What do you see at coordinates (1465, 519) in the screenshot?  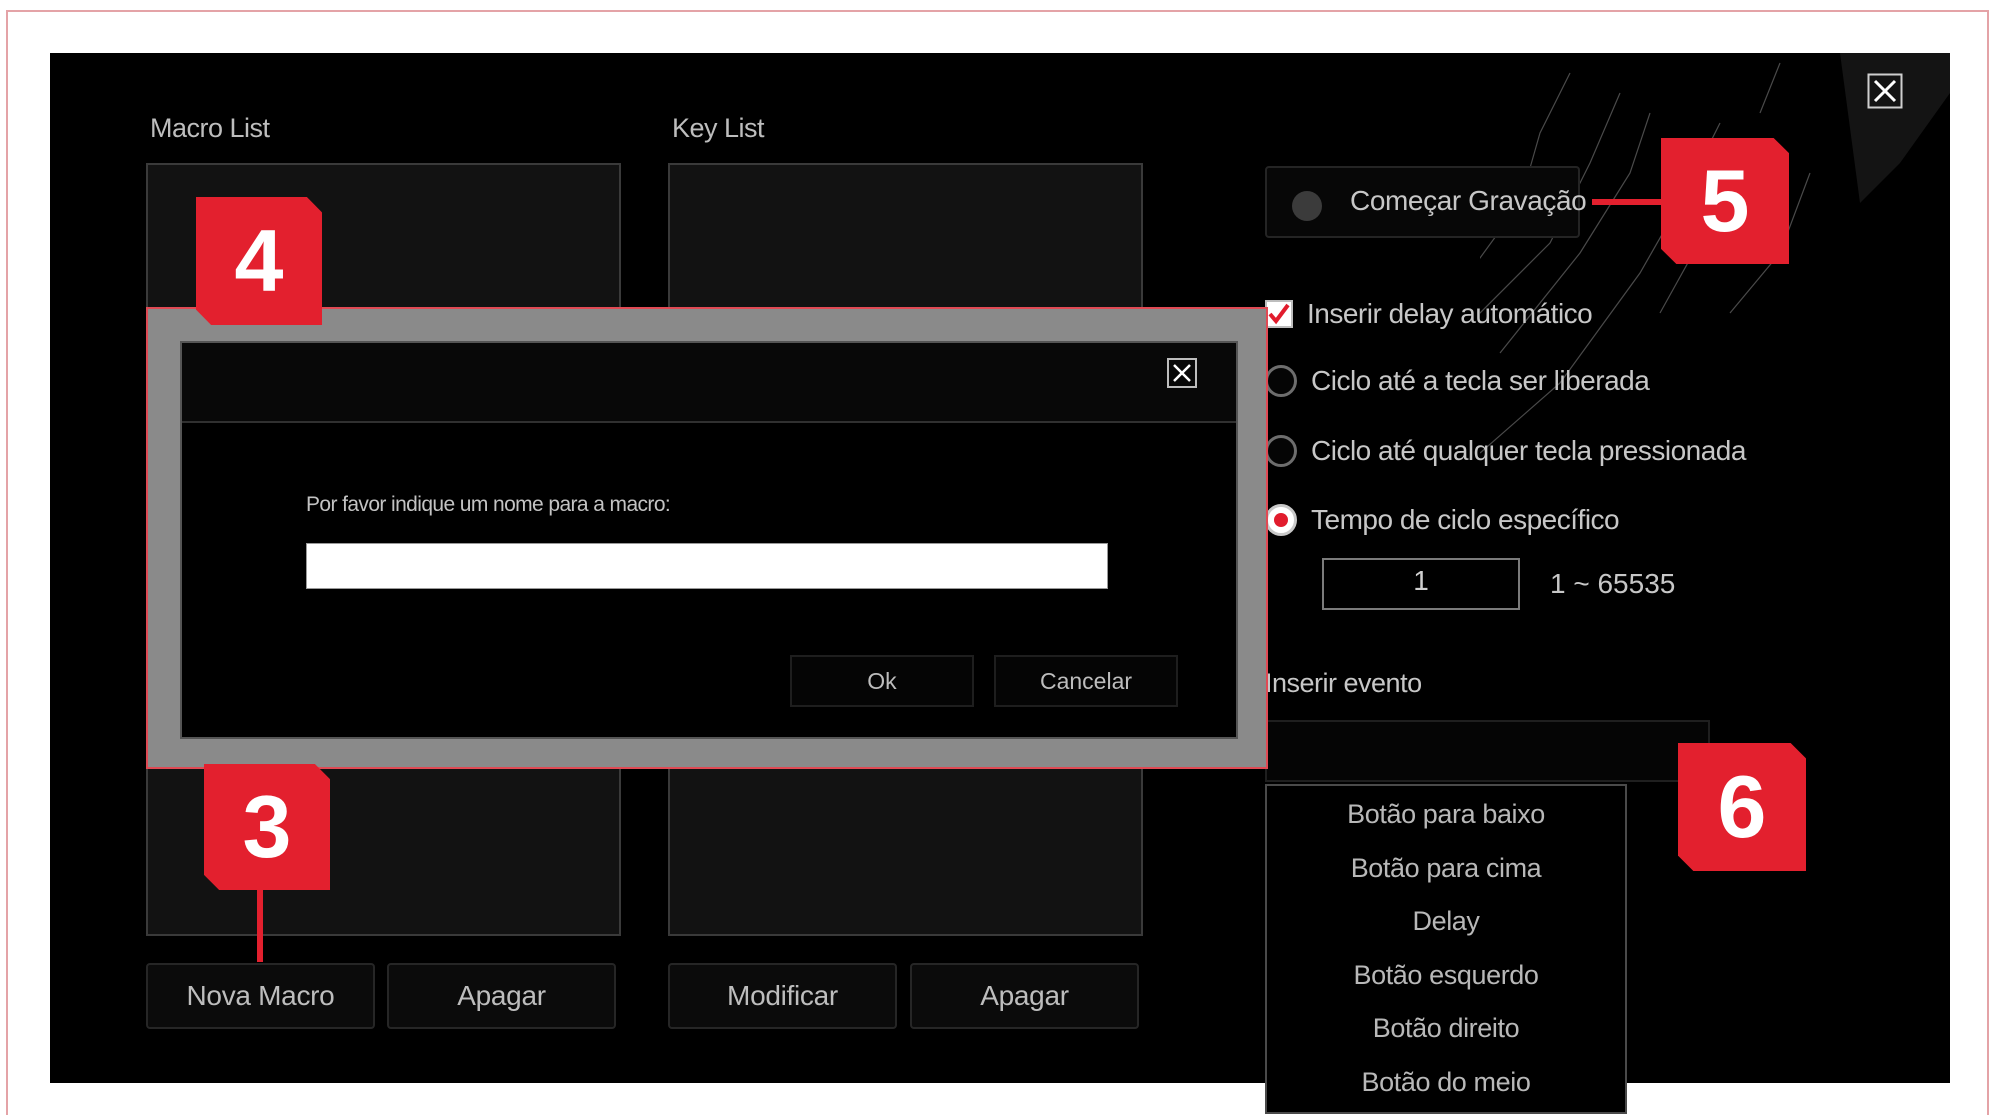 I see `loop-specific-label: Tempo de ciclo específico` at bounding box center [1465, 519].